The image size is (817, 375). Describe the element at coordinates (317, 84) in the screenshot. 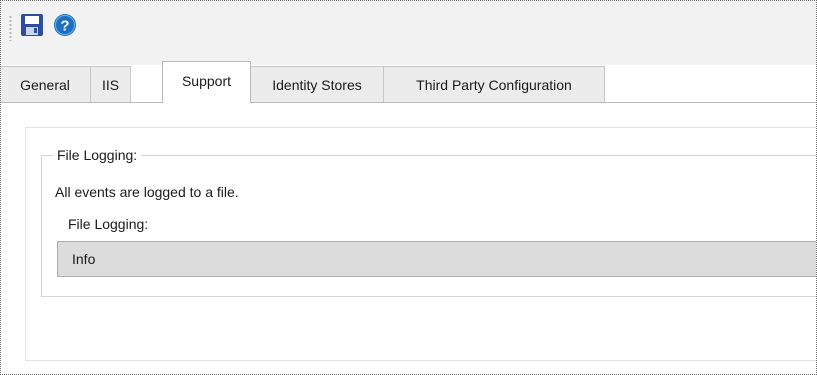

I see `tab-identity-stores: Identity Stores` at that location.